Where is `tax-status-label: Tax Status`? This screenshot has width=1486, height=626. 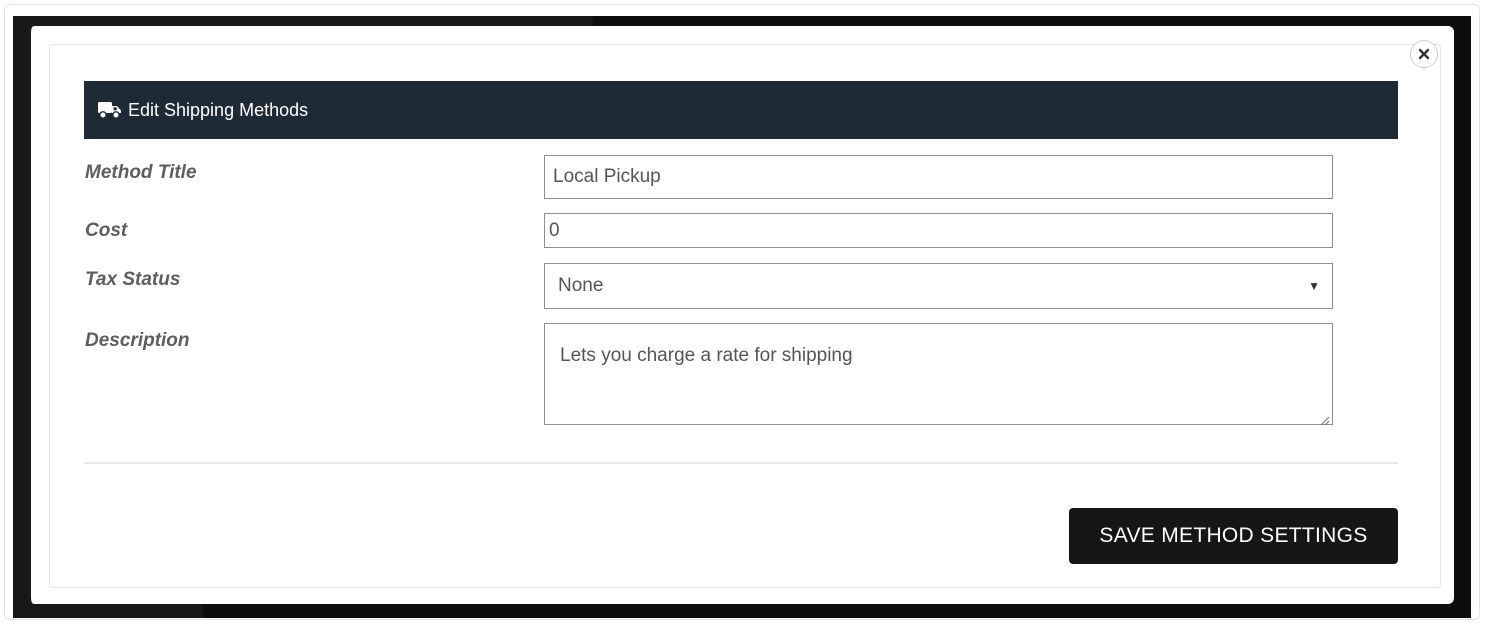
tax-status-label: Tax Status is located at coordinates (133, 279).